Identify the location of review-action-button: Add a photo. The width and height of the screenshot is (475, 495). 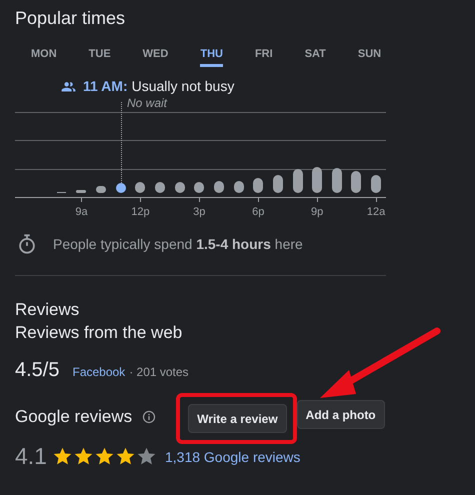
(340, 414).